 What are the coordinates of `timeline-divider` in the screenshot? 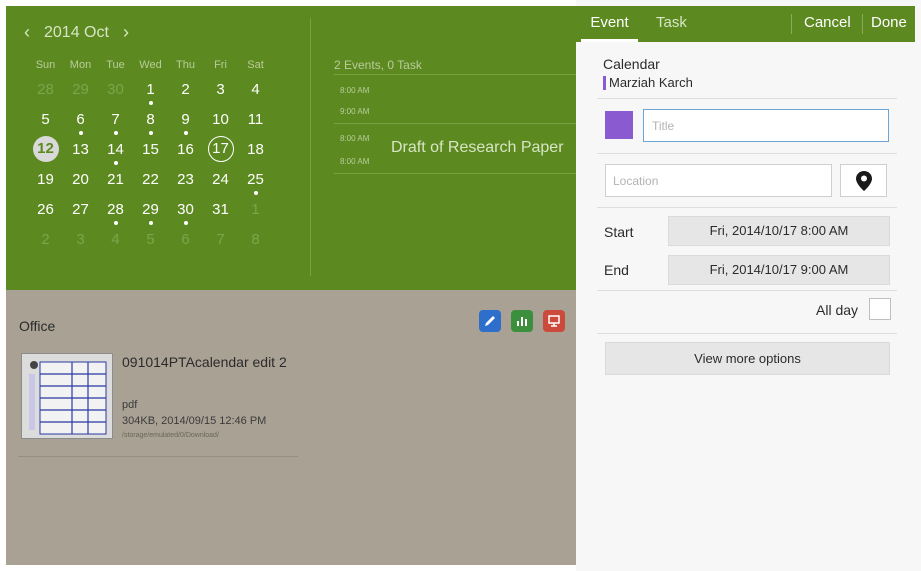 It's located at (455, 173).